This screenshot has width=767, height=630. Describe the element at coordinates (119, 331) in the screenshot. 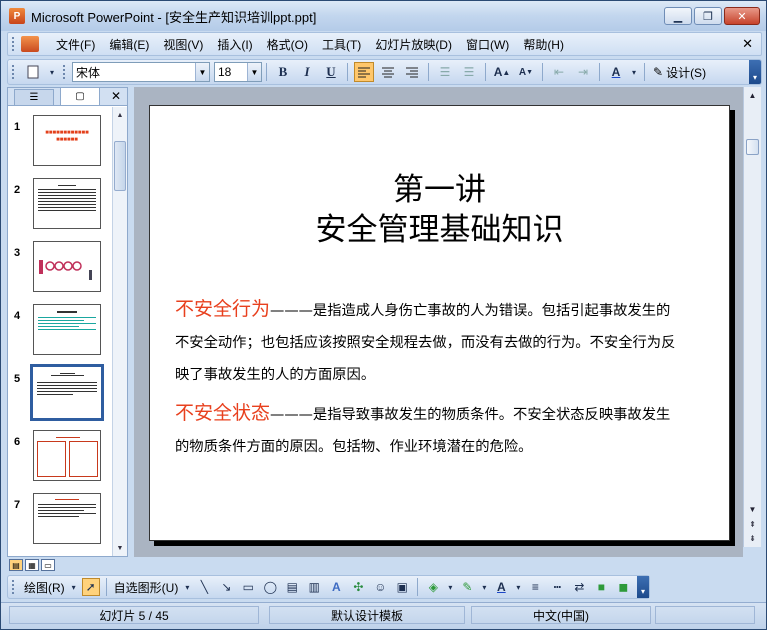

I see `slides-scrollbar: ▲ ▼` at that location.